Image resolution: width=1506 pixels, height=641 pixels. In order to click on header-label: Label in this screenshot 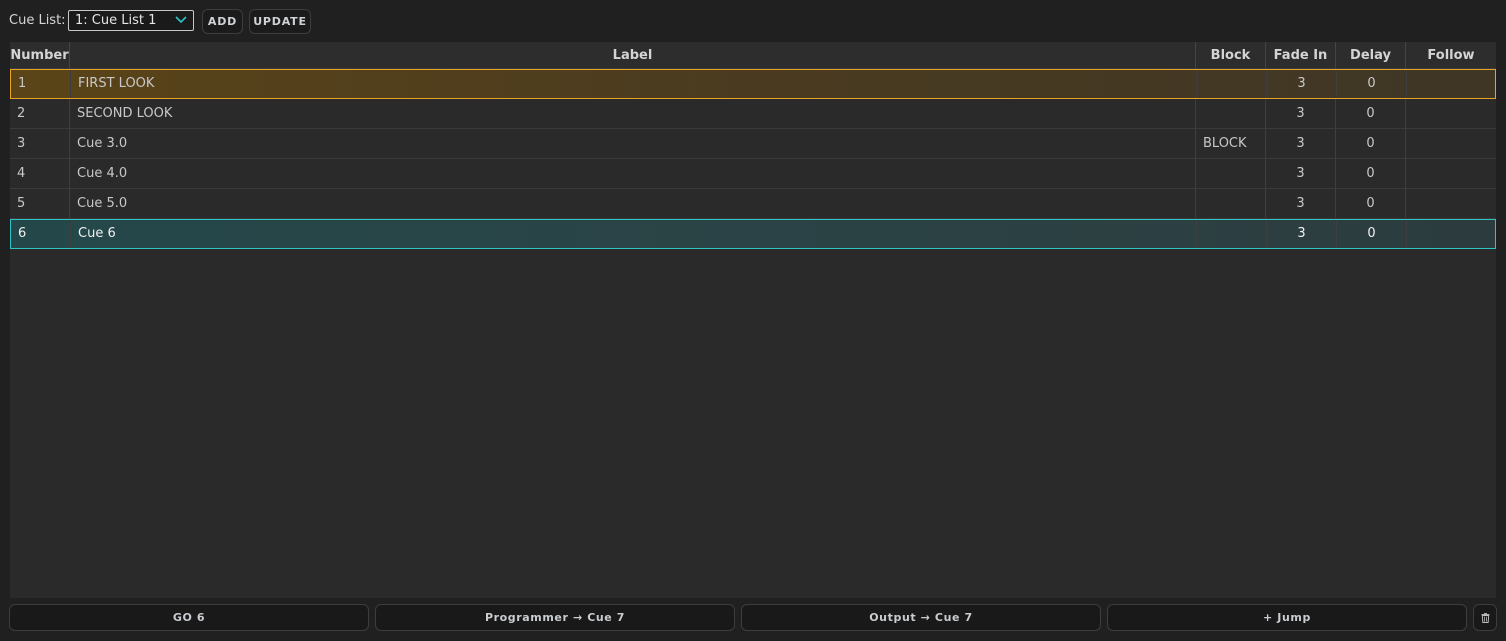, I will do `click(633, 55)`.